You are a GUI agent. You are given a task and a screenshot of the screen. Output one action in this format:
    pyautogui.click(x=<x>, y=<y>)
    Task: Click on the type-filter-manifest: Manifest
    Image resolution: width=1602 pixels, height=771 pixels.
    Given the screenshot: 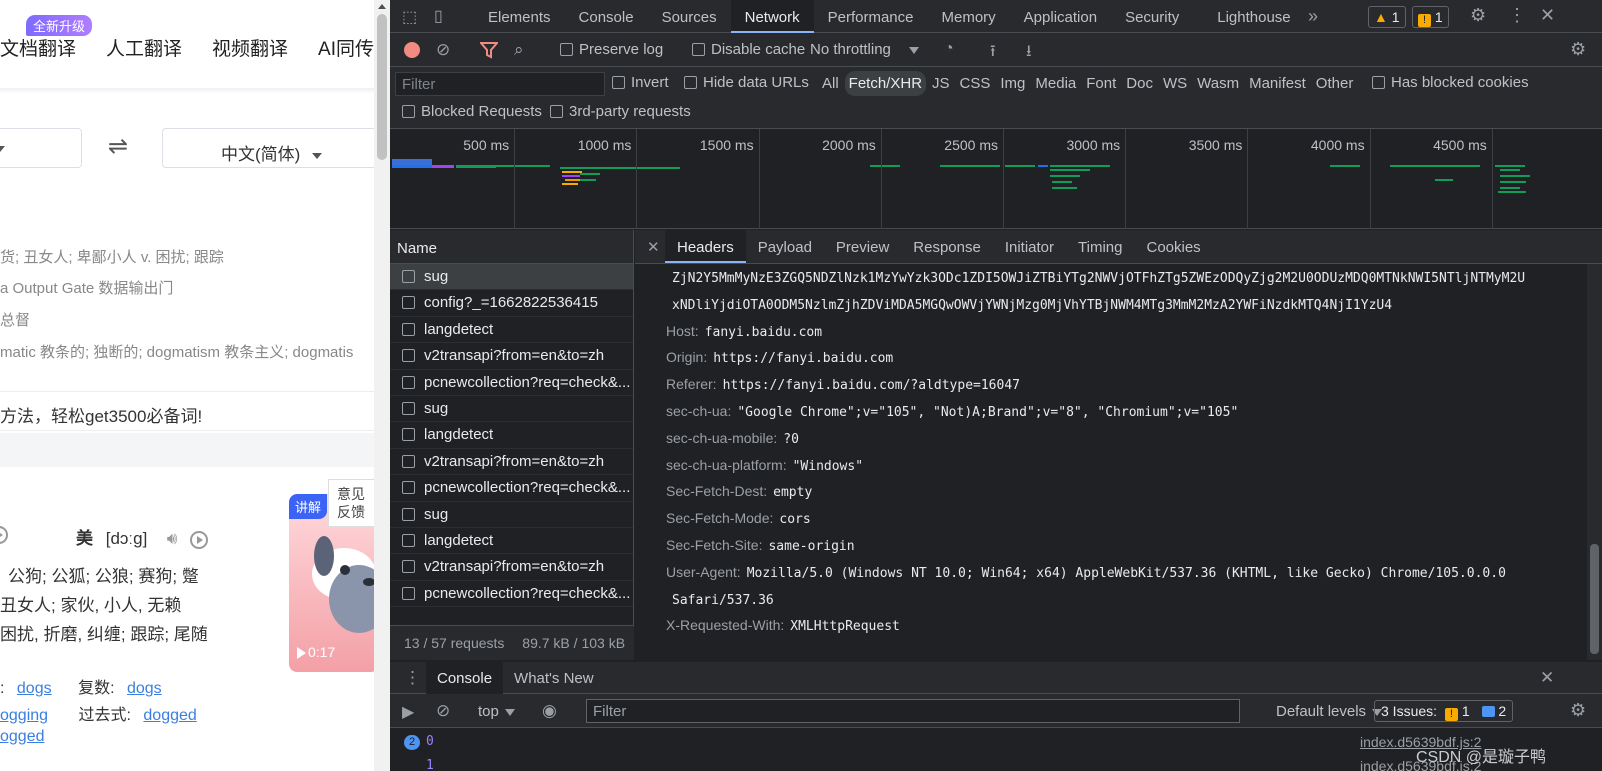 What is the action you would take?
    pyautogui.click(x=1277, y=83)
    